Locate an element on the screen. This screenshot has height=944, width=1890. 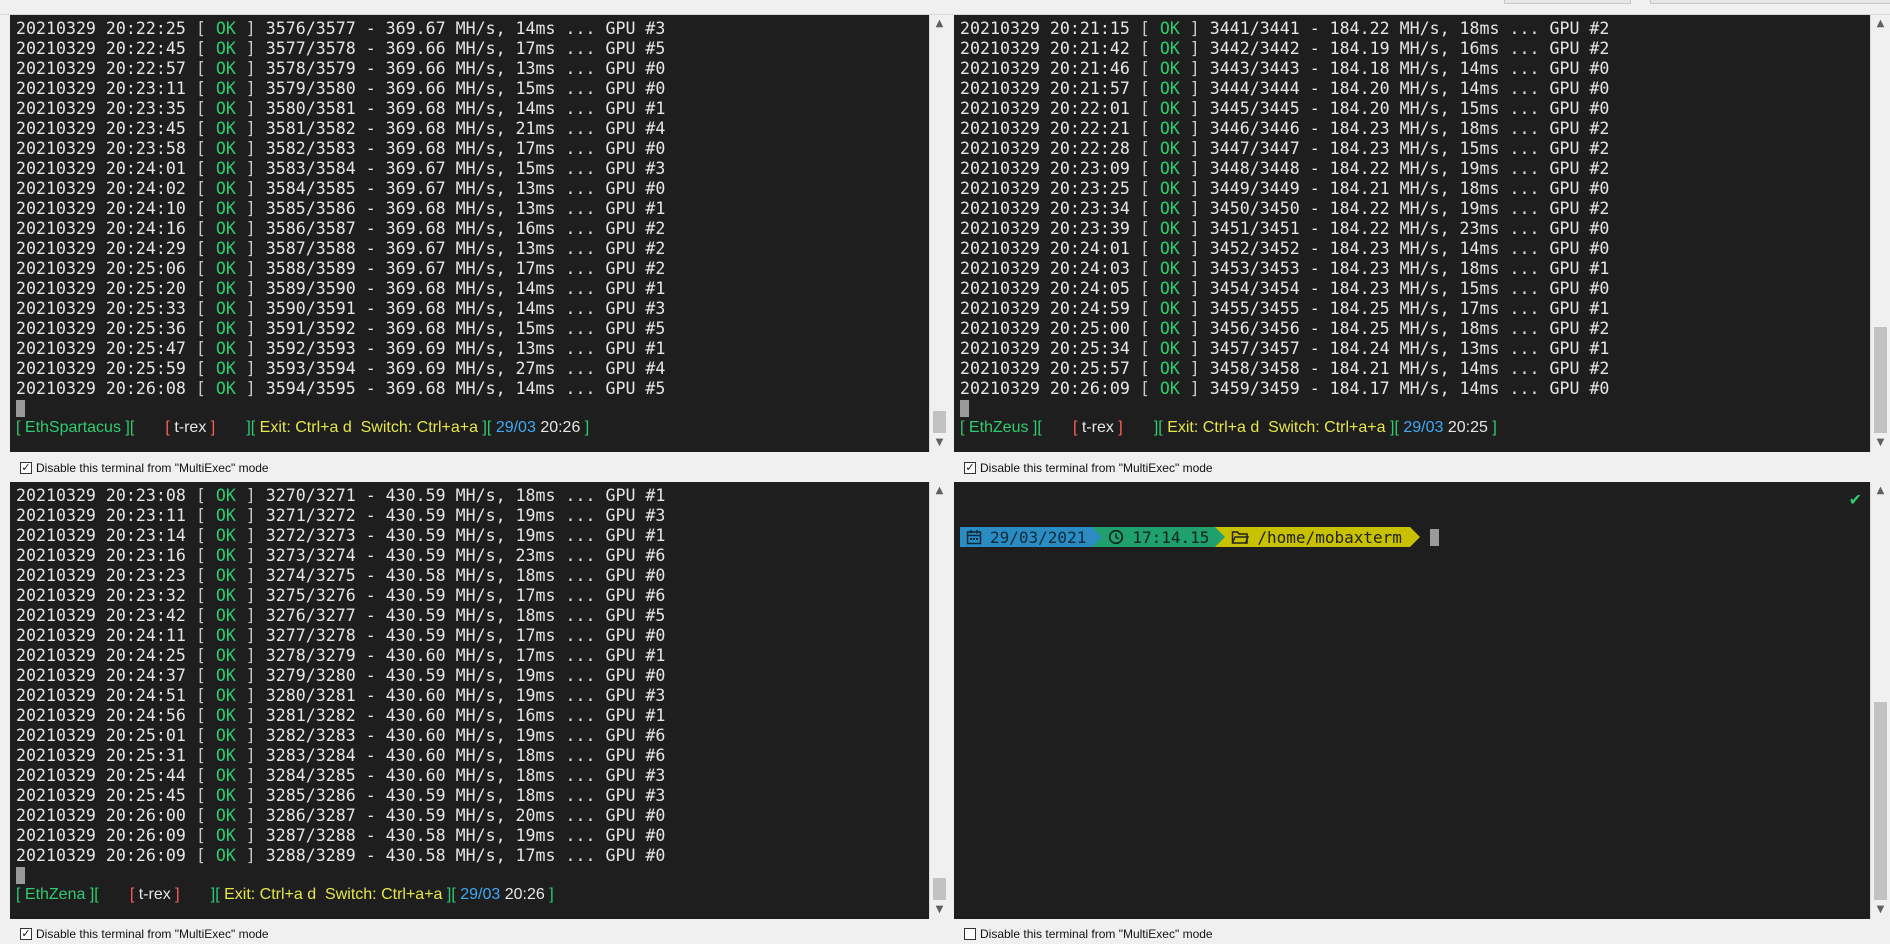
exit-key: Ctrl+a d is located at coordinates (323, 427).